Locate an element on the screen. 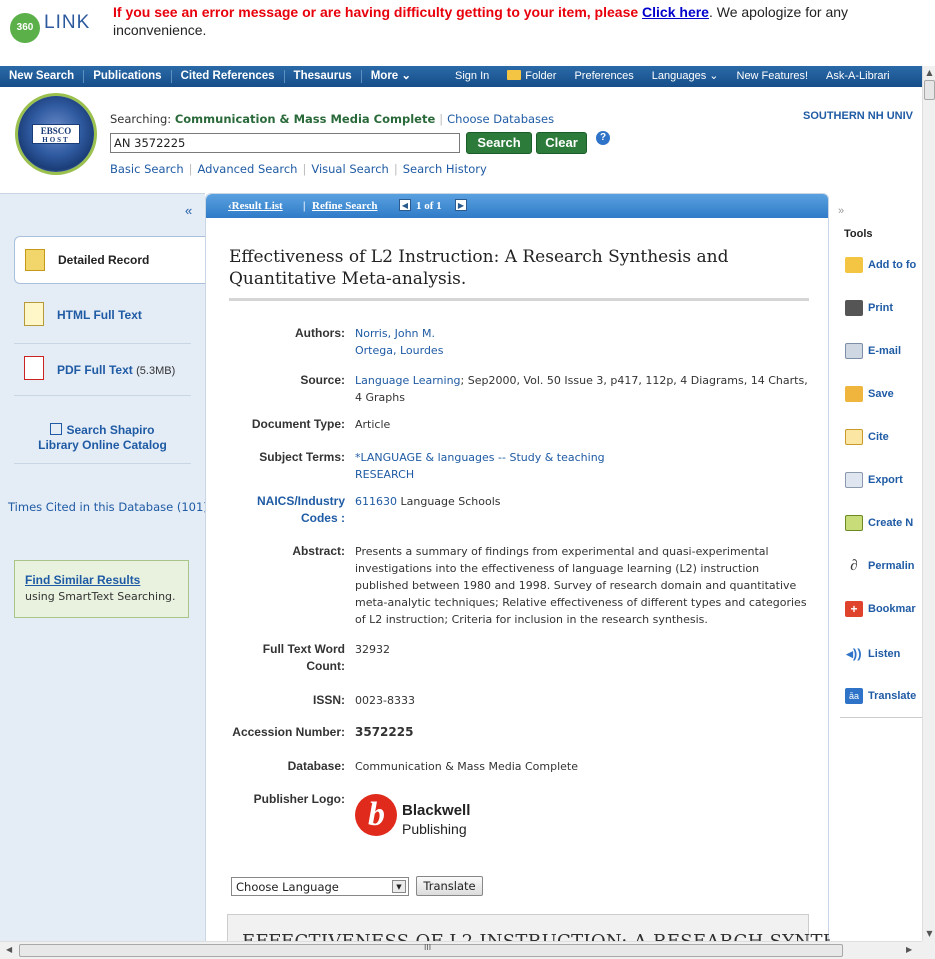  blackwell-logo-icon: b is located at coordinates (376, 815).